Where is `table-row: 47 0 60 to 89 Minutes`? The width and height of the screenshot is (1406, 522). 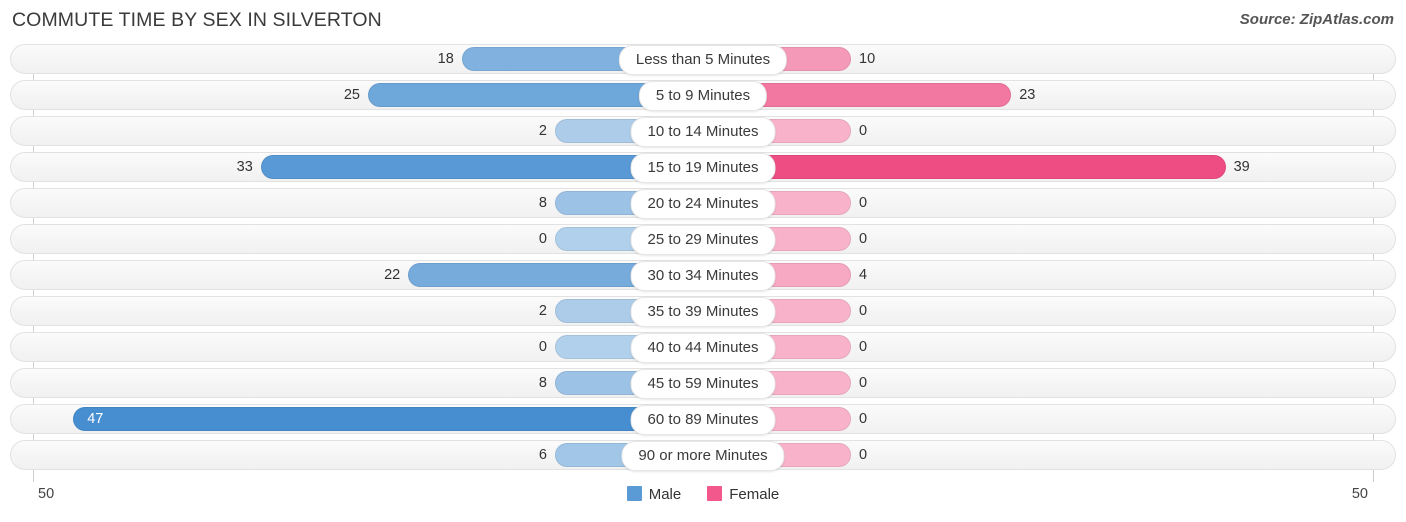 table-row: 47 0 60 to 89 Minutes is located at coordinates (703, 419).